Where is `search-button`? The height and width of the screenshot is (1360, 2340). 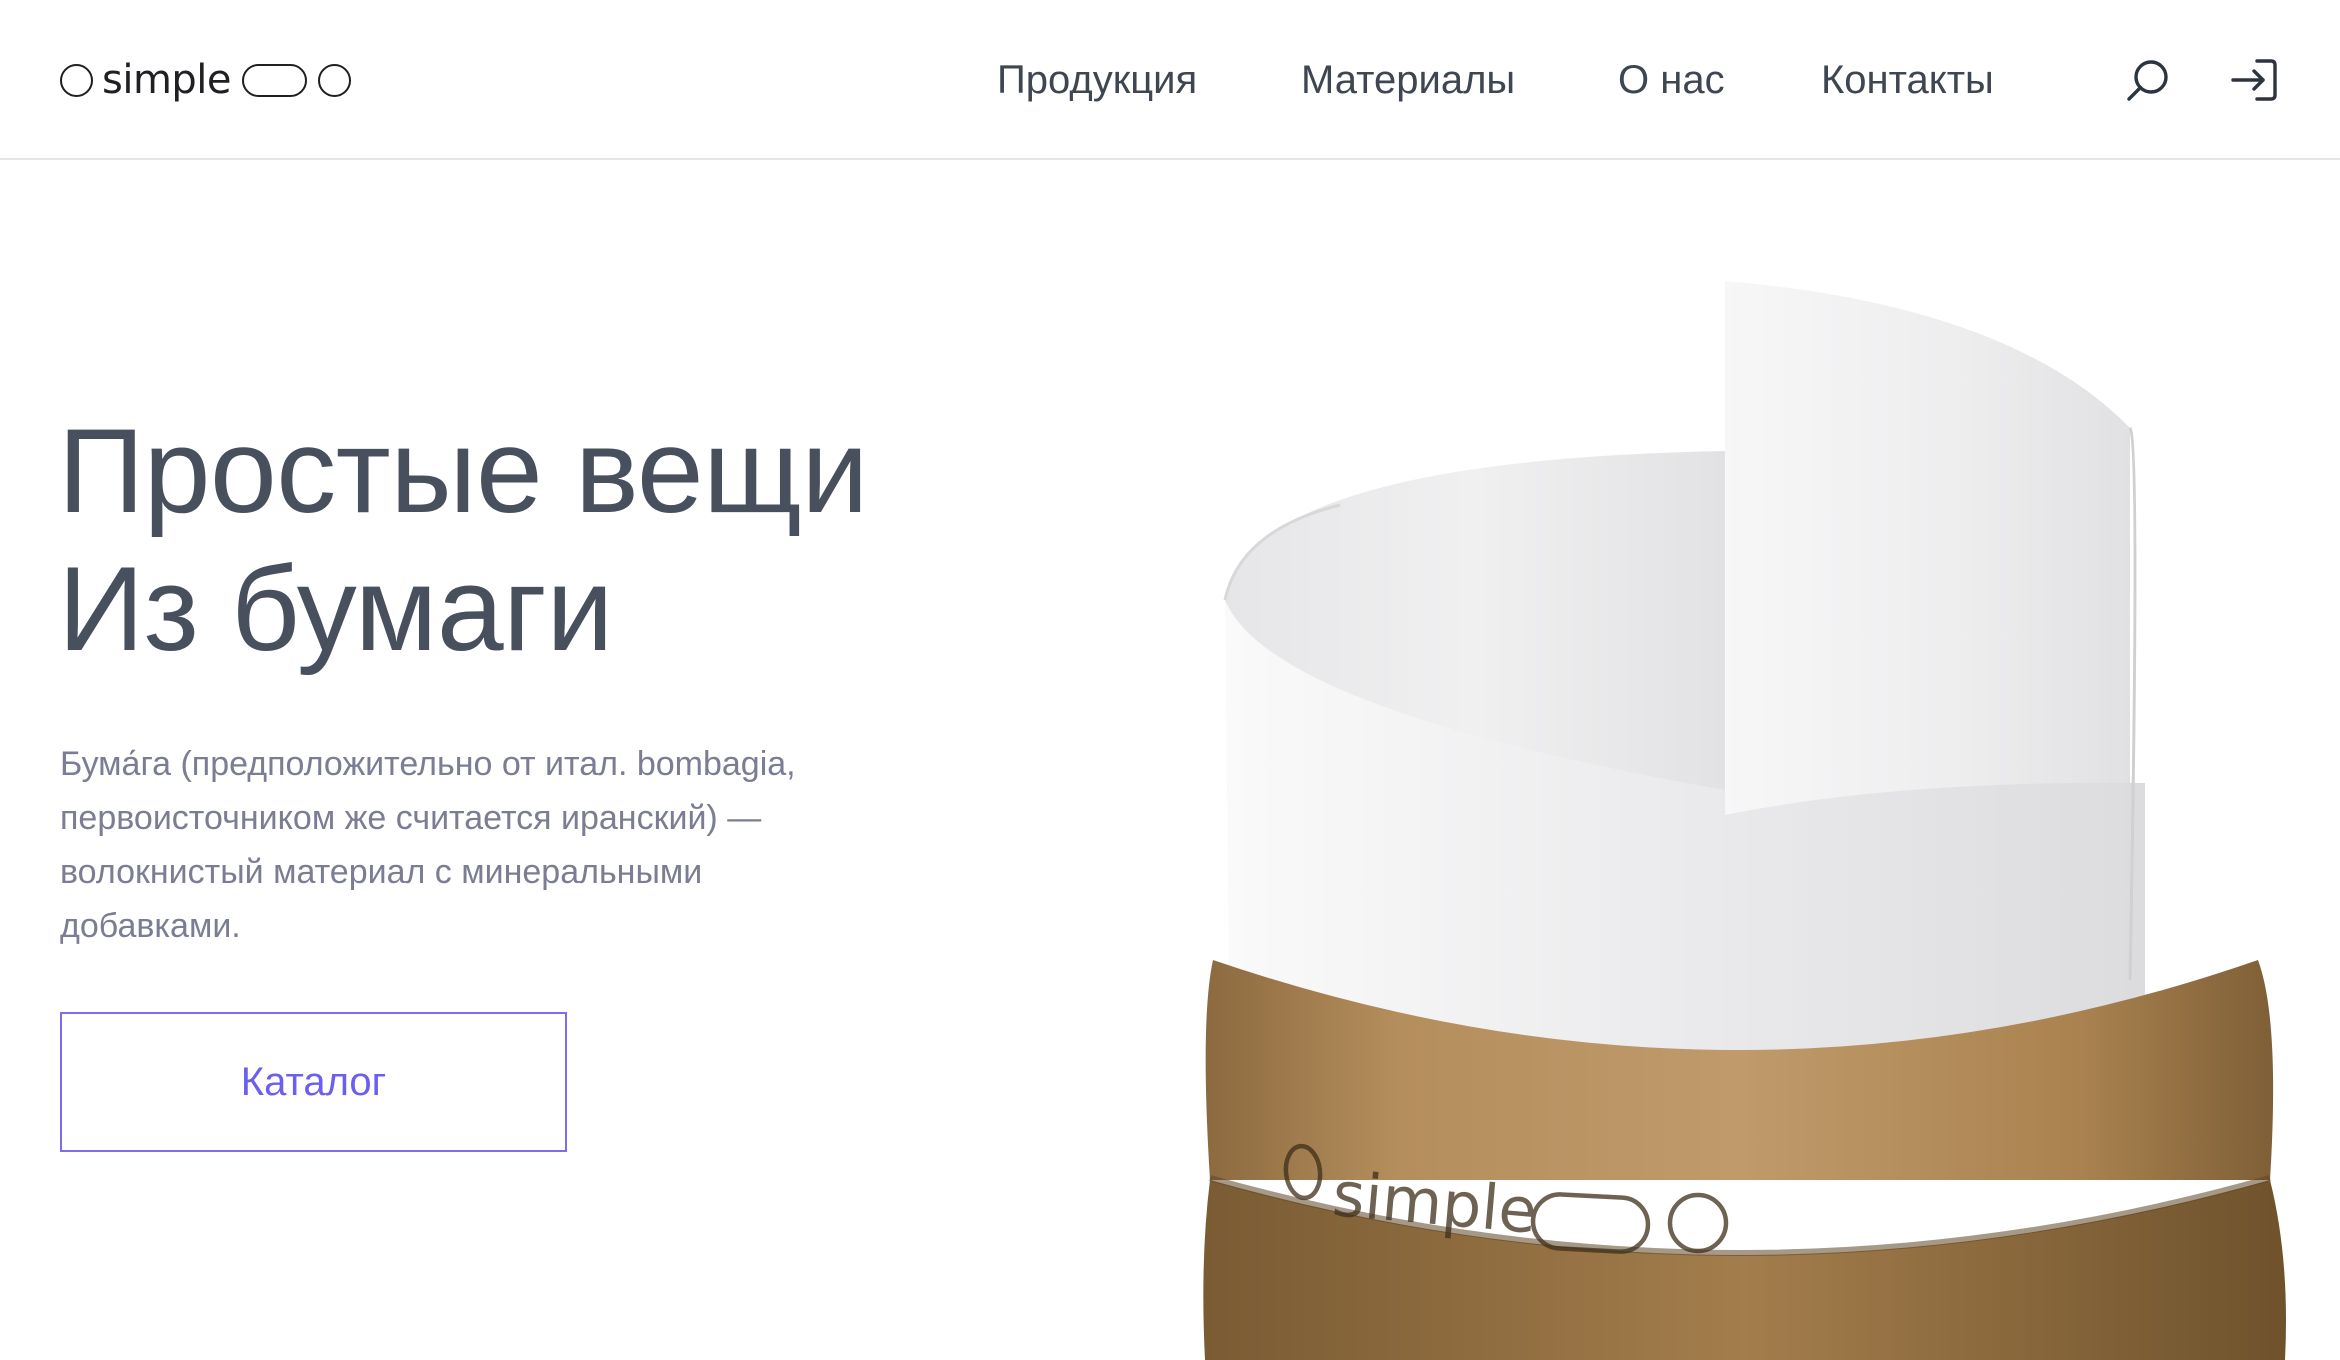 search-button is located at coordinates (2148, 80).